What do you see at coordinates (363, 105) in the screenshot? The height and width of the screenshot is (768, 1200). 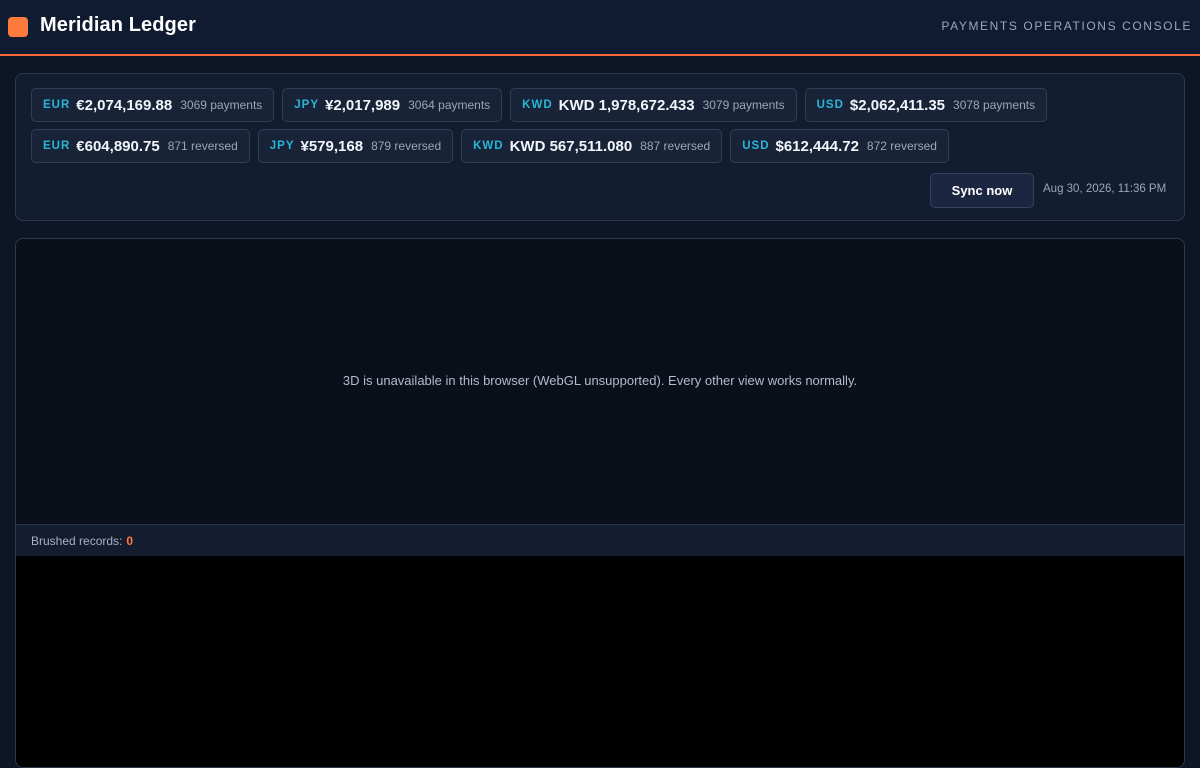 I see `payment-amount: ¥2,017,989` at bounding box center [363, 105].